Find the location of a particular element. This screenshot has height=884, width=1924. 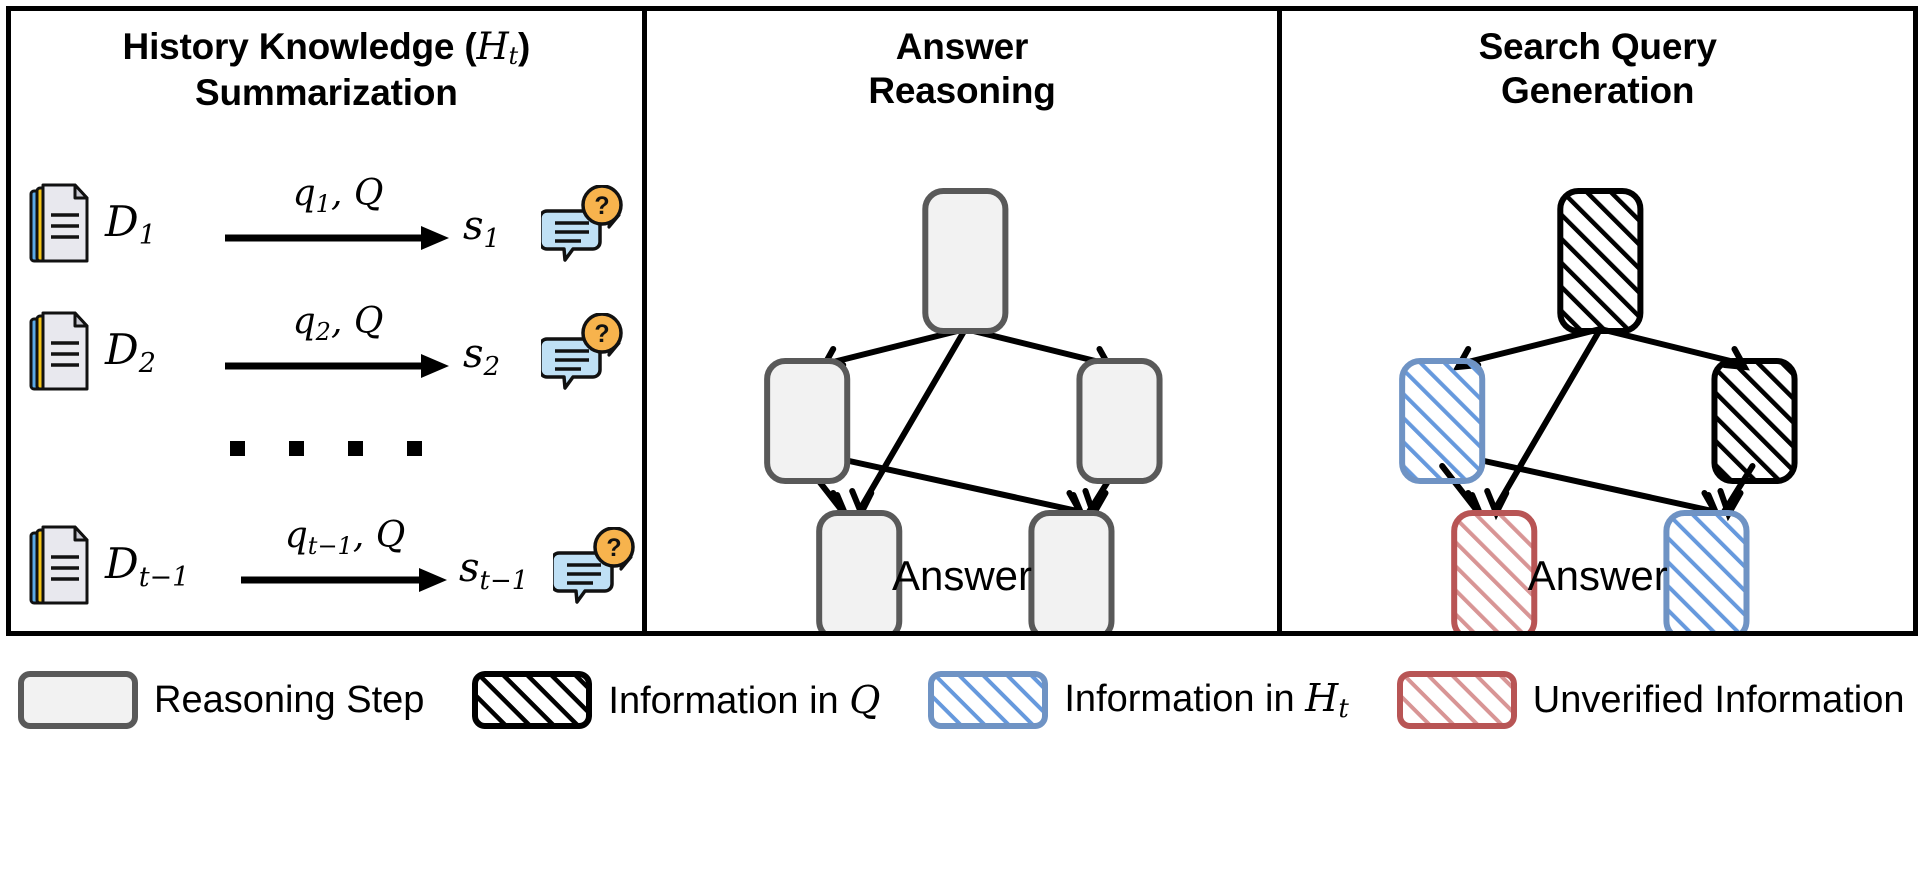

legend-item-reasoning-step: Reasoning Step is located at coordinates (221, 700).